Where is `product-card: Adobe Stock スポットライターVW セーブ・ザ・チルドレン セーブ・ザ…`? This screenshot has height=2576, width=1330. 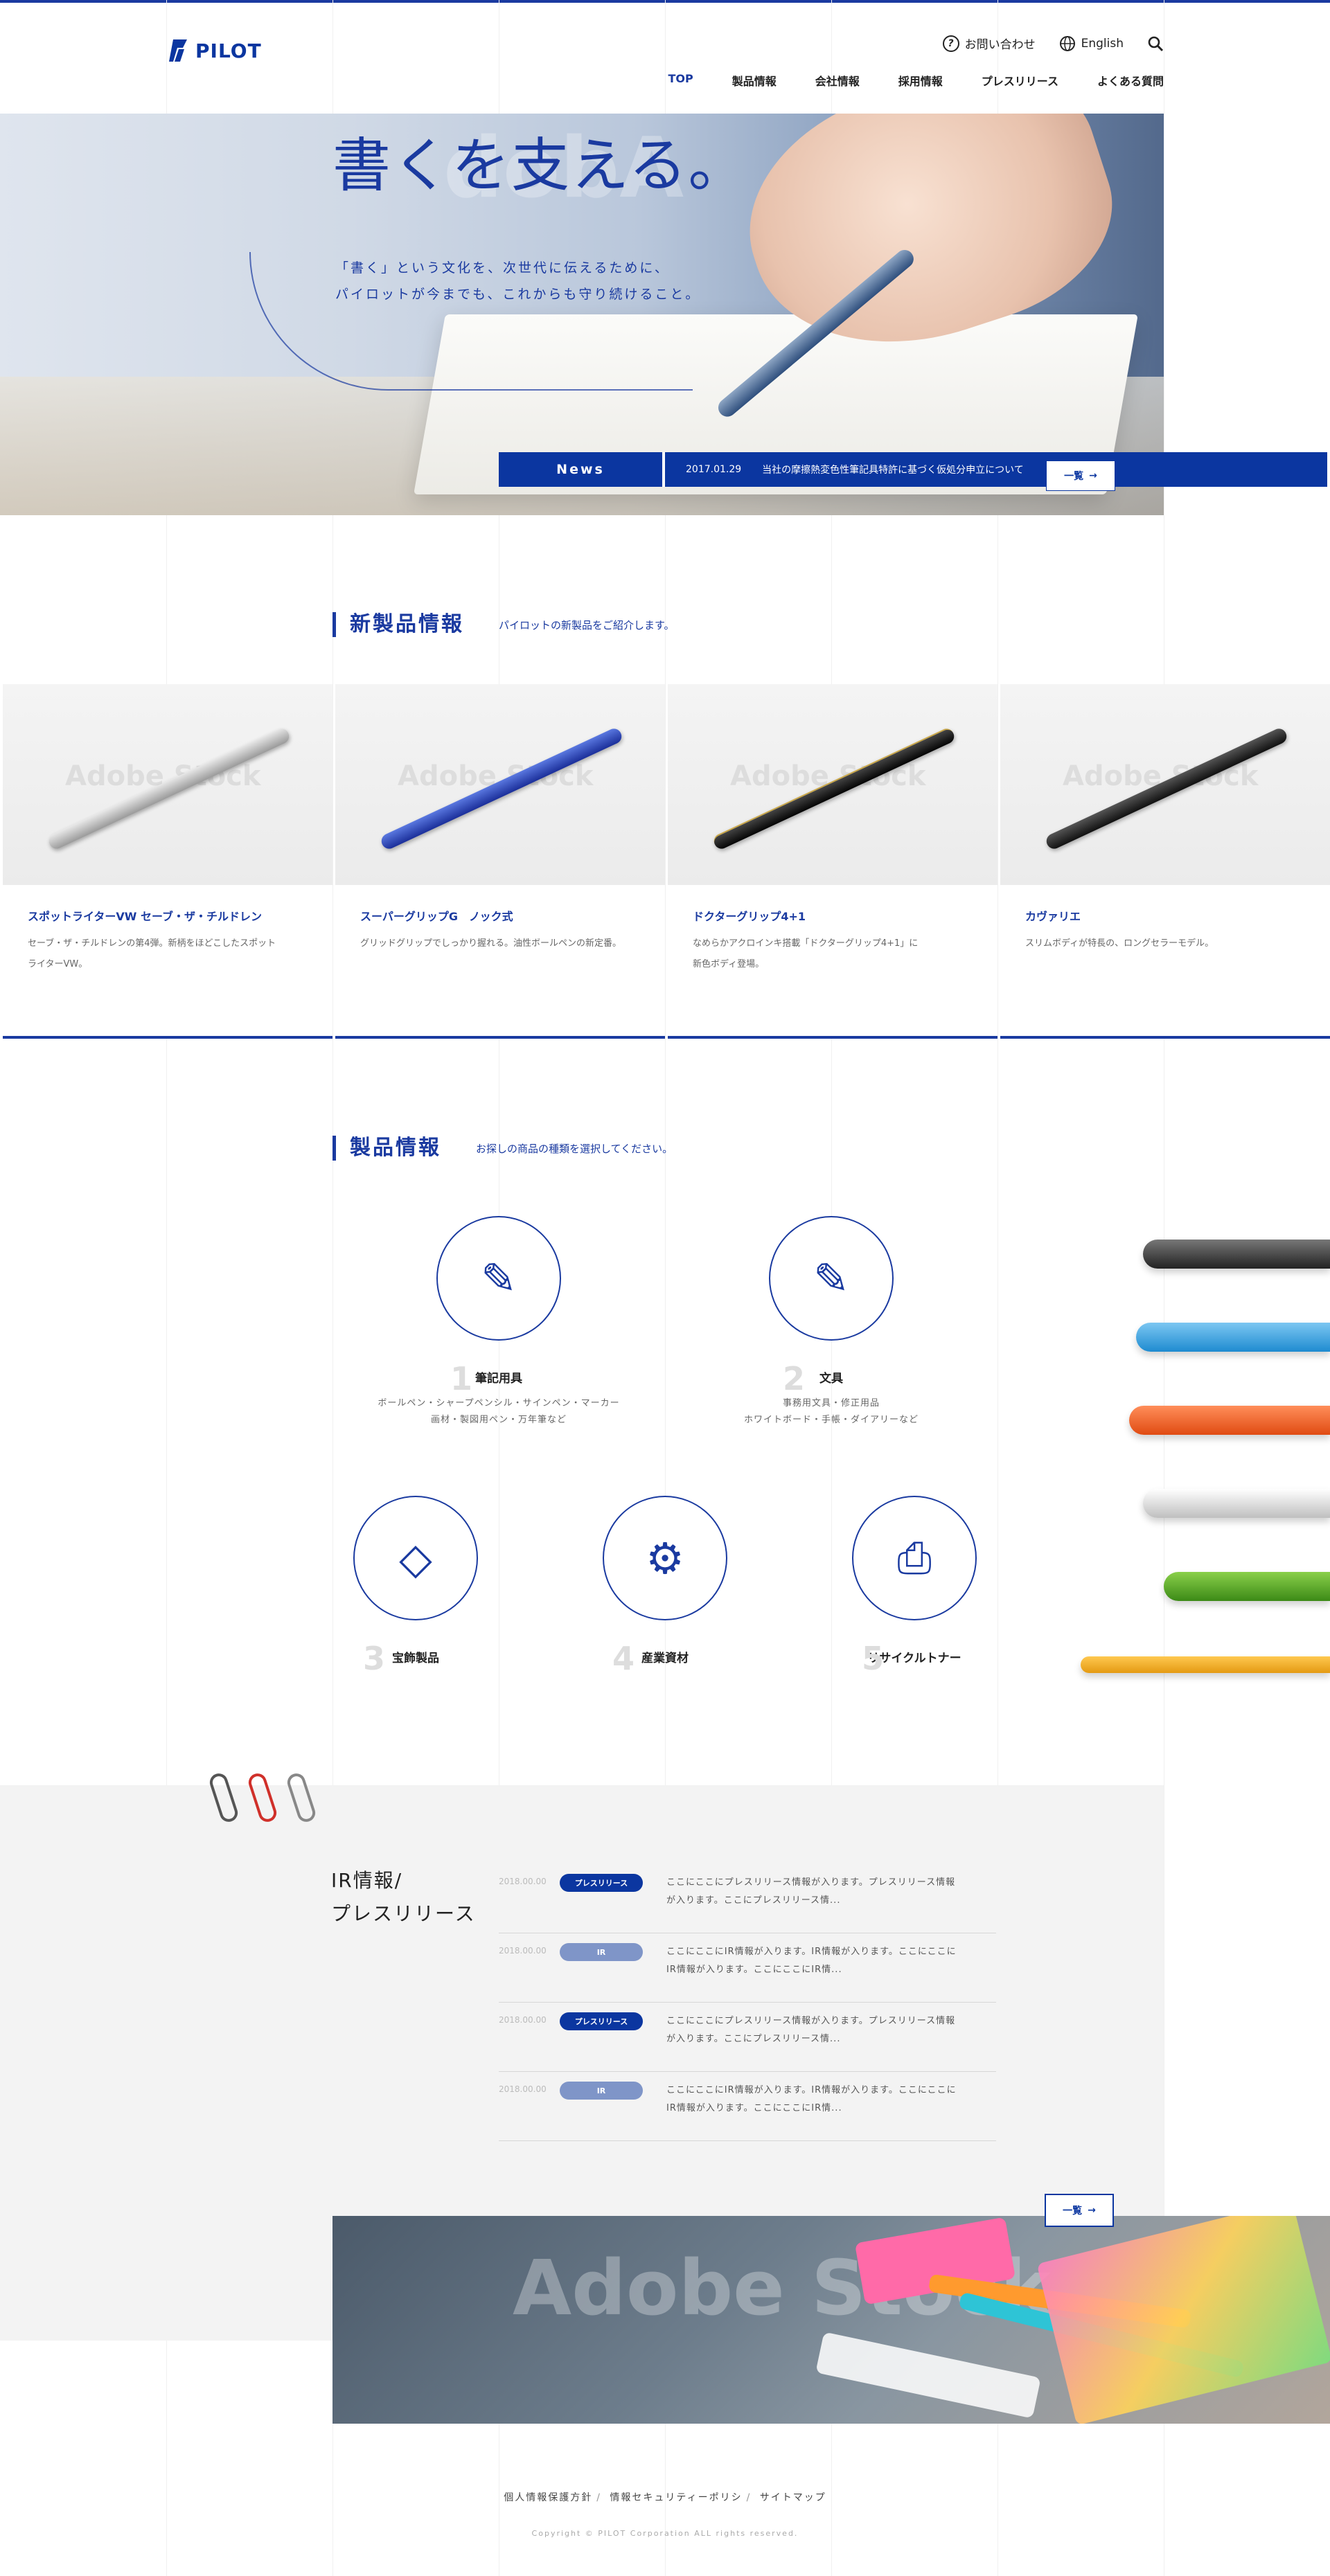
product-card: Adobe Stock スポットライターVW セーブ・ザ・チルドレン セーブ・ザ… is located at coordinates (167, 861).